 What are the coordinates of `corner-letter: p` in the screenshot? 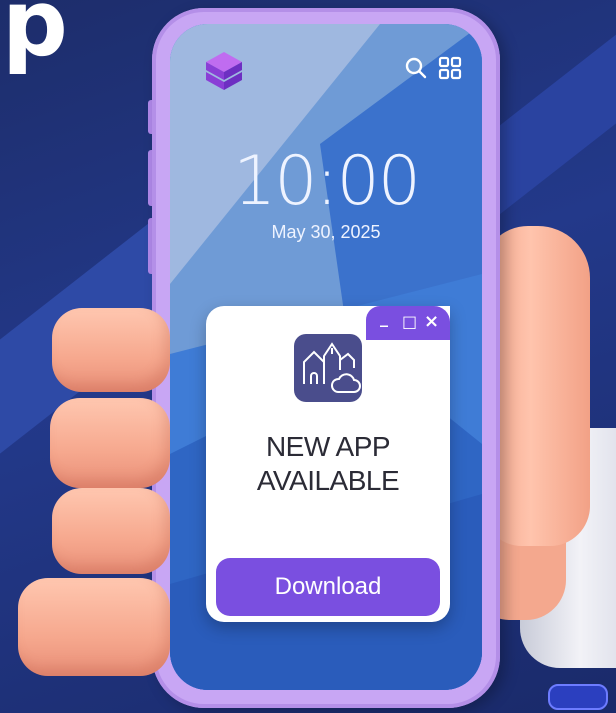 It's located at (35, 38).